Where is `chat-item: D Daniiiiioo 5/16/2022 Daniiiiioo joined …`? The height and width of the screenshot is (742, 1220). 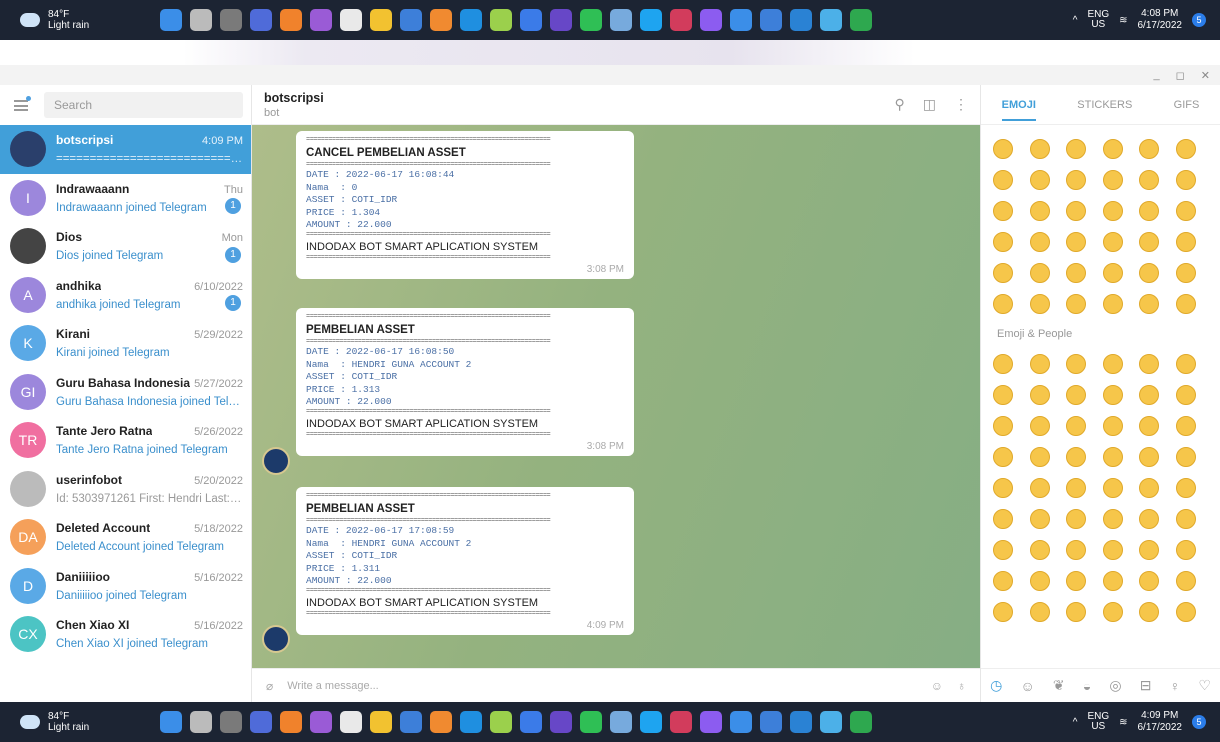 chat-item: D Daniiiiioo 5/16/2022 Daniiiiioo joined … is located at coordinates (125, 586).